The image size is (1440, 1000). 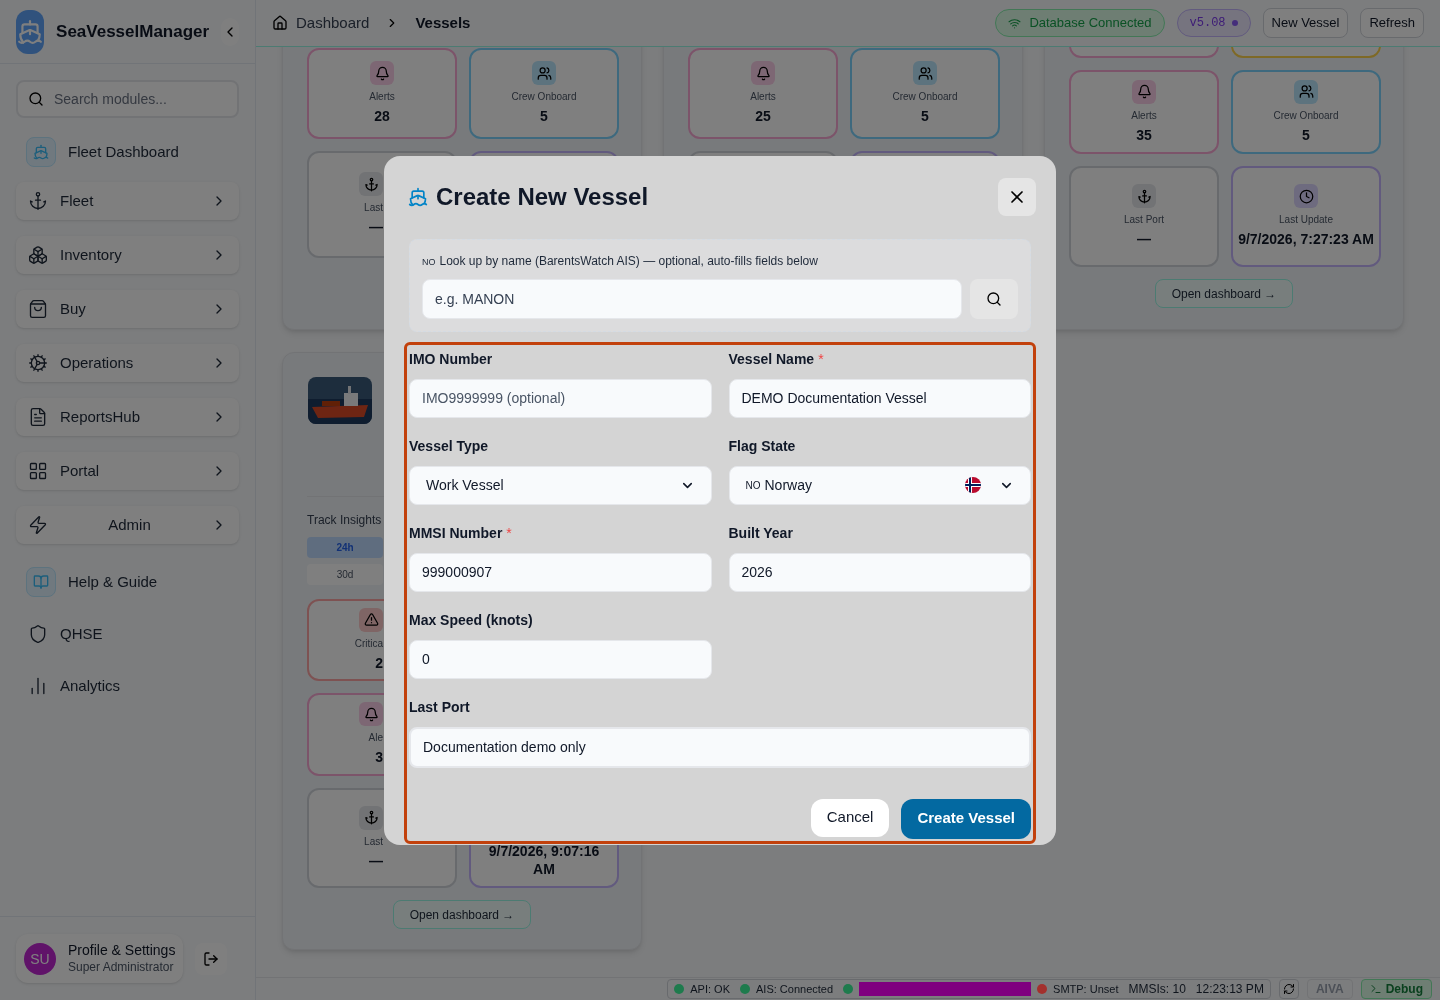 I want to click on search-icon, so click(x=36, y=99).